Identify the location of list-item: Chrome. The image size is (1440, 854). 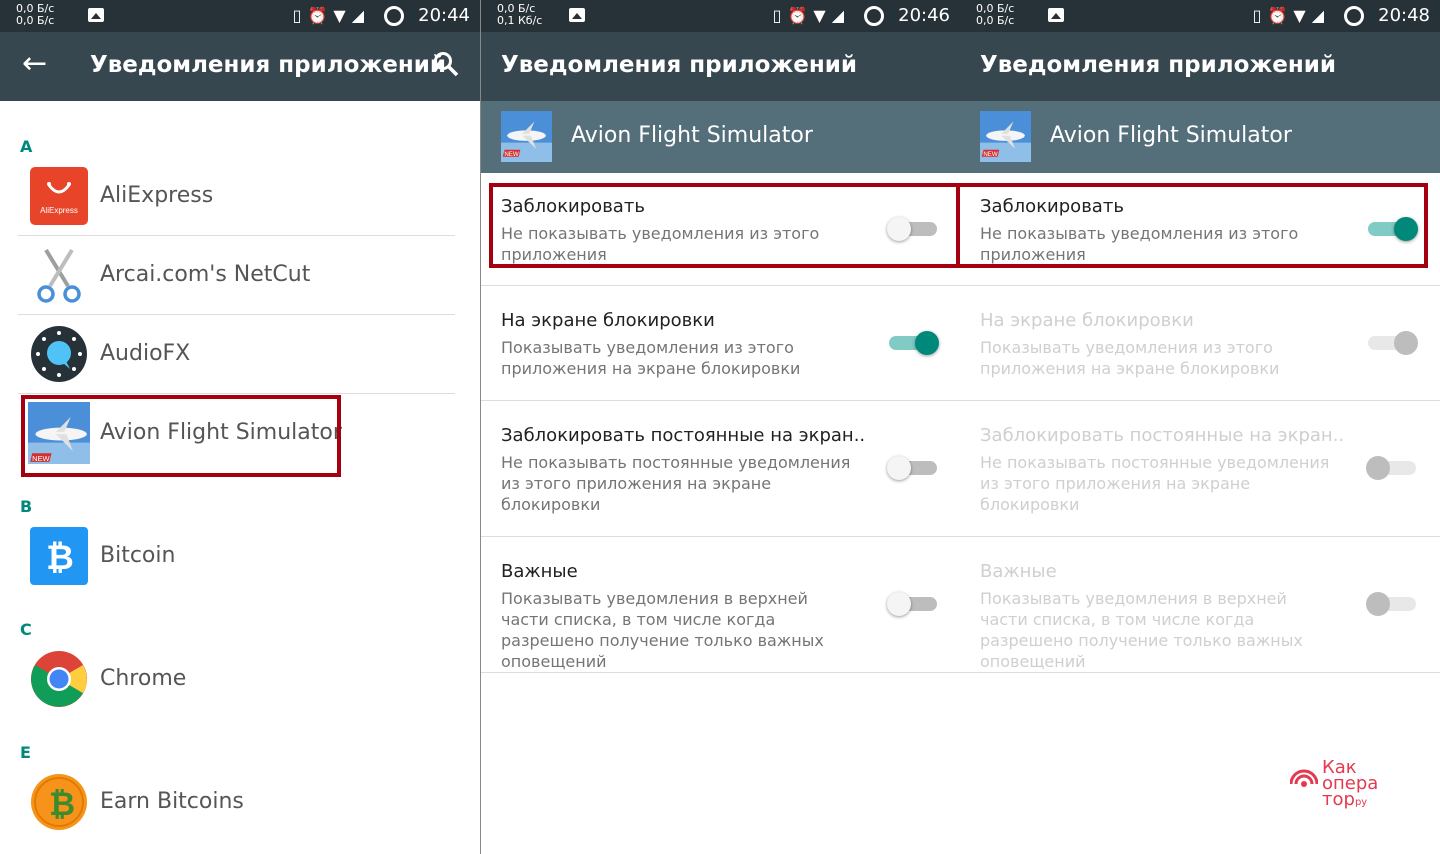
(236, 679).